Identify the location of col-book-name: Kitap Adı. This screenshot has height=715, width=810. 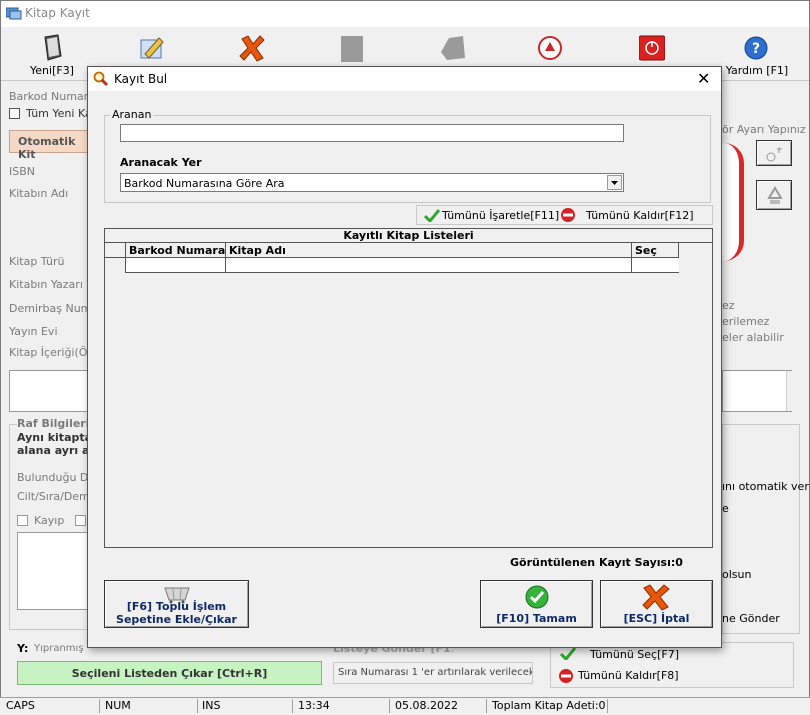
(257, 250).